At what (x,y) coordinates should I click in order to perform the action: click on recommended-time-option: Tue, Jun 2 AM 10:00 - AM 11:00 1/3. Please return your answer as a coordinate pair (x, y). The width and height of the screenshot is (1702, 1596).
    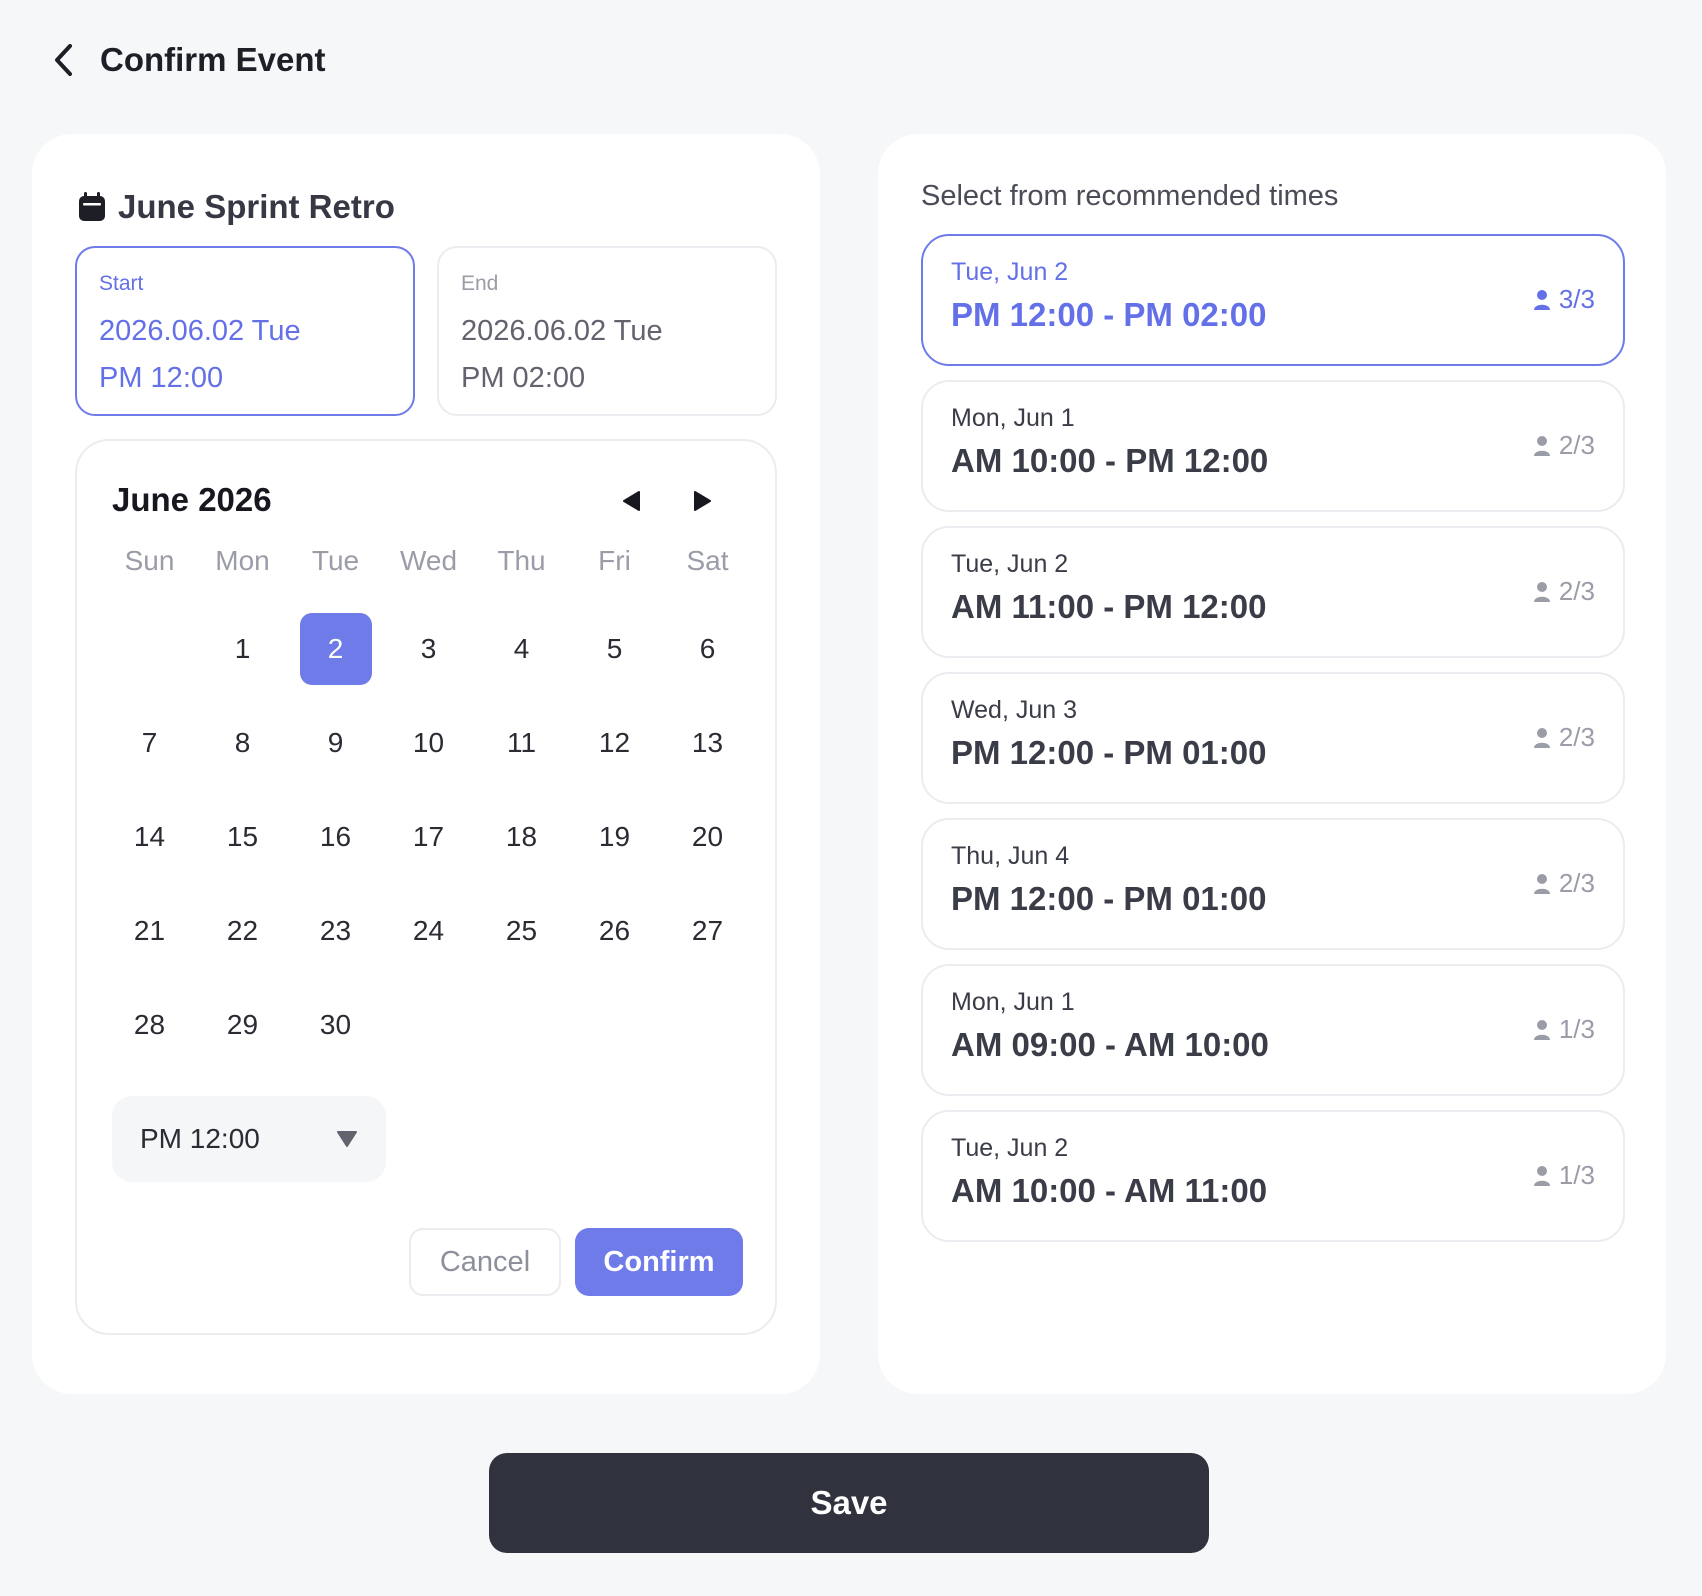
    Looking at the image, I should click on (1273, 1176).